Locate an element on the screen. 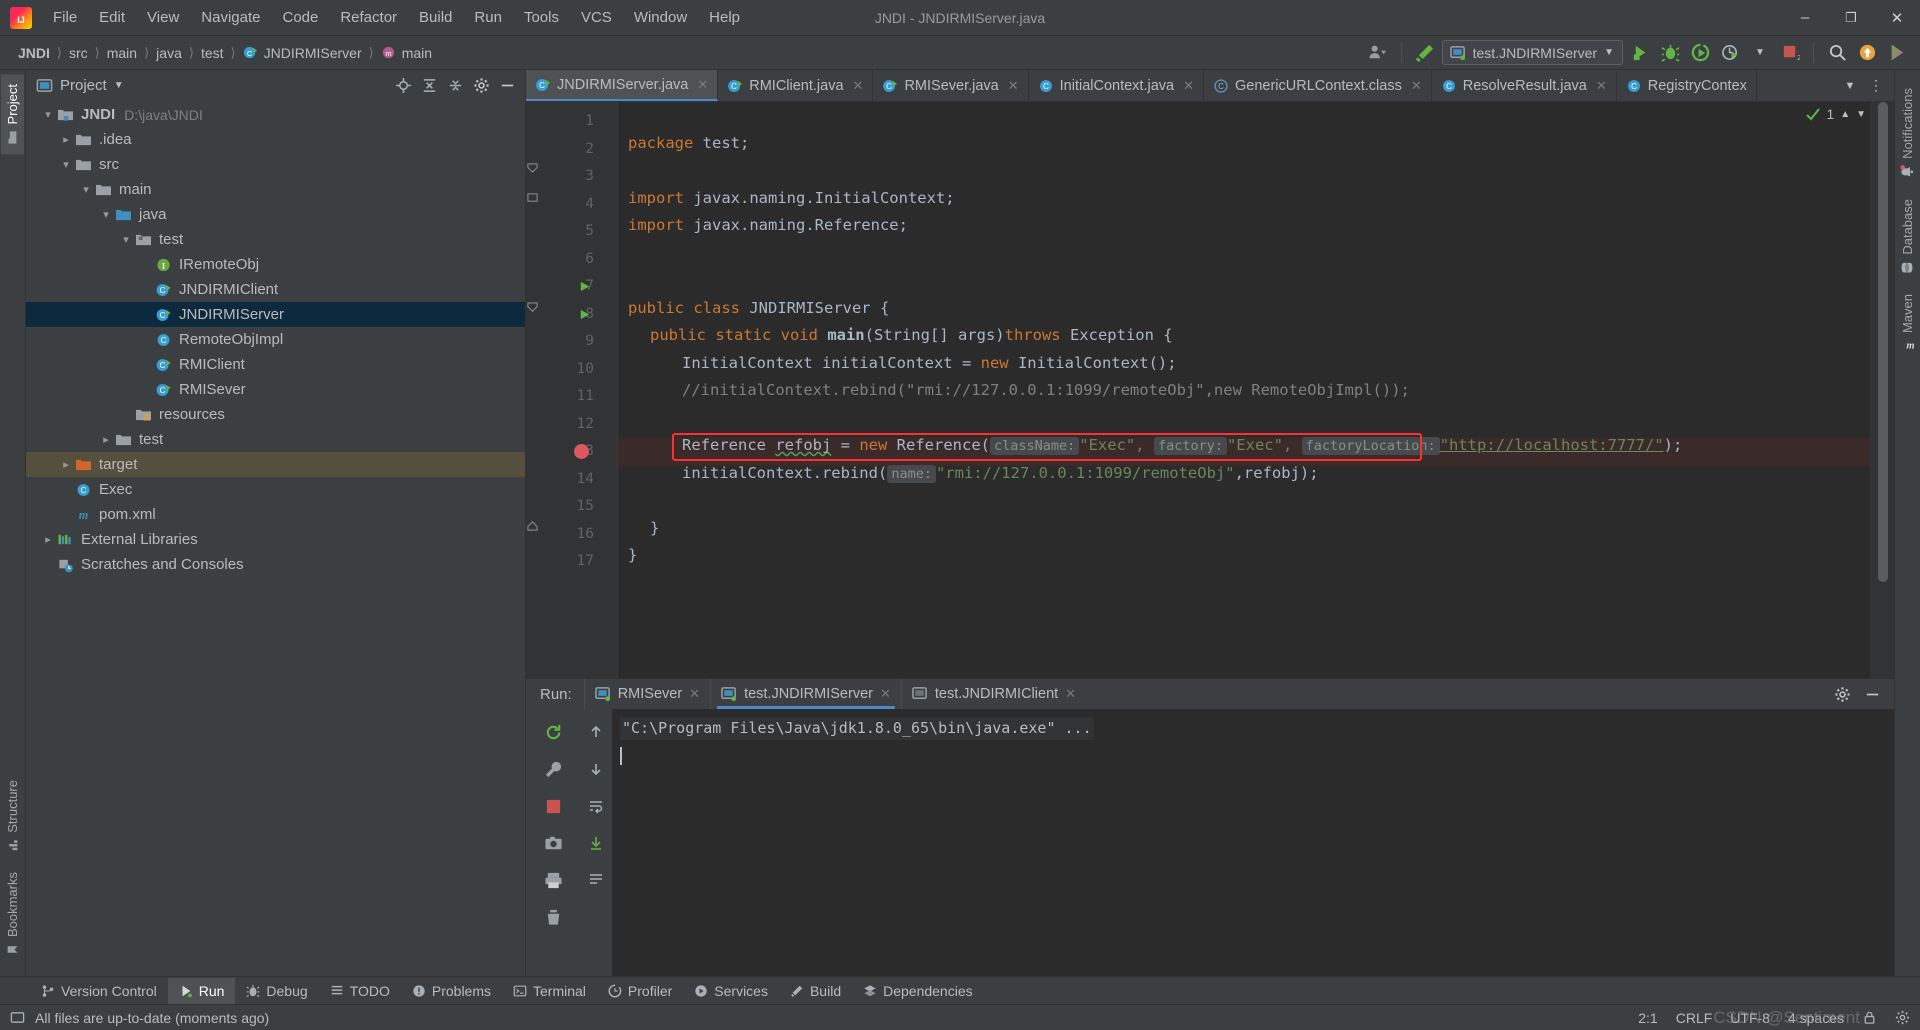 This screenshot has height=1030, width=1920. menu-code: Code is located at coordinates (300, 17).